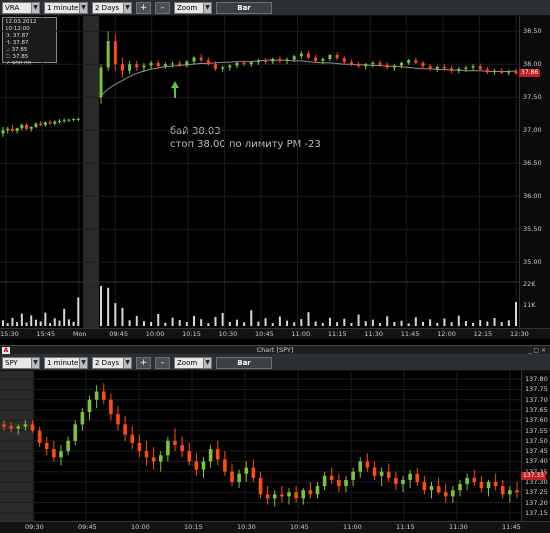 This screenshot has height=533, width=550. Describe the element at coordinates (17, 446) in the screenshot. I see `premarket-shade` at that location.